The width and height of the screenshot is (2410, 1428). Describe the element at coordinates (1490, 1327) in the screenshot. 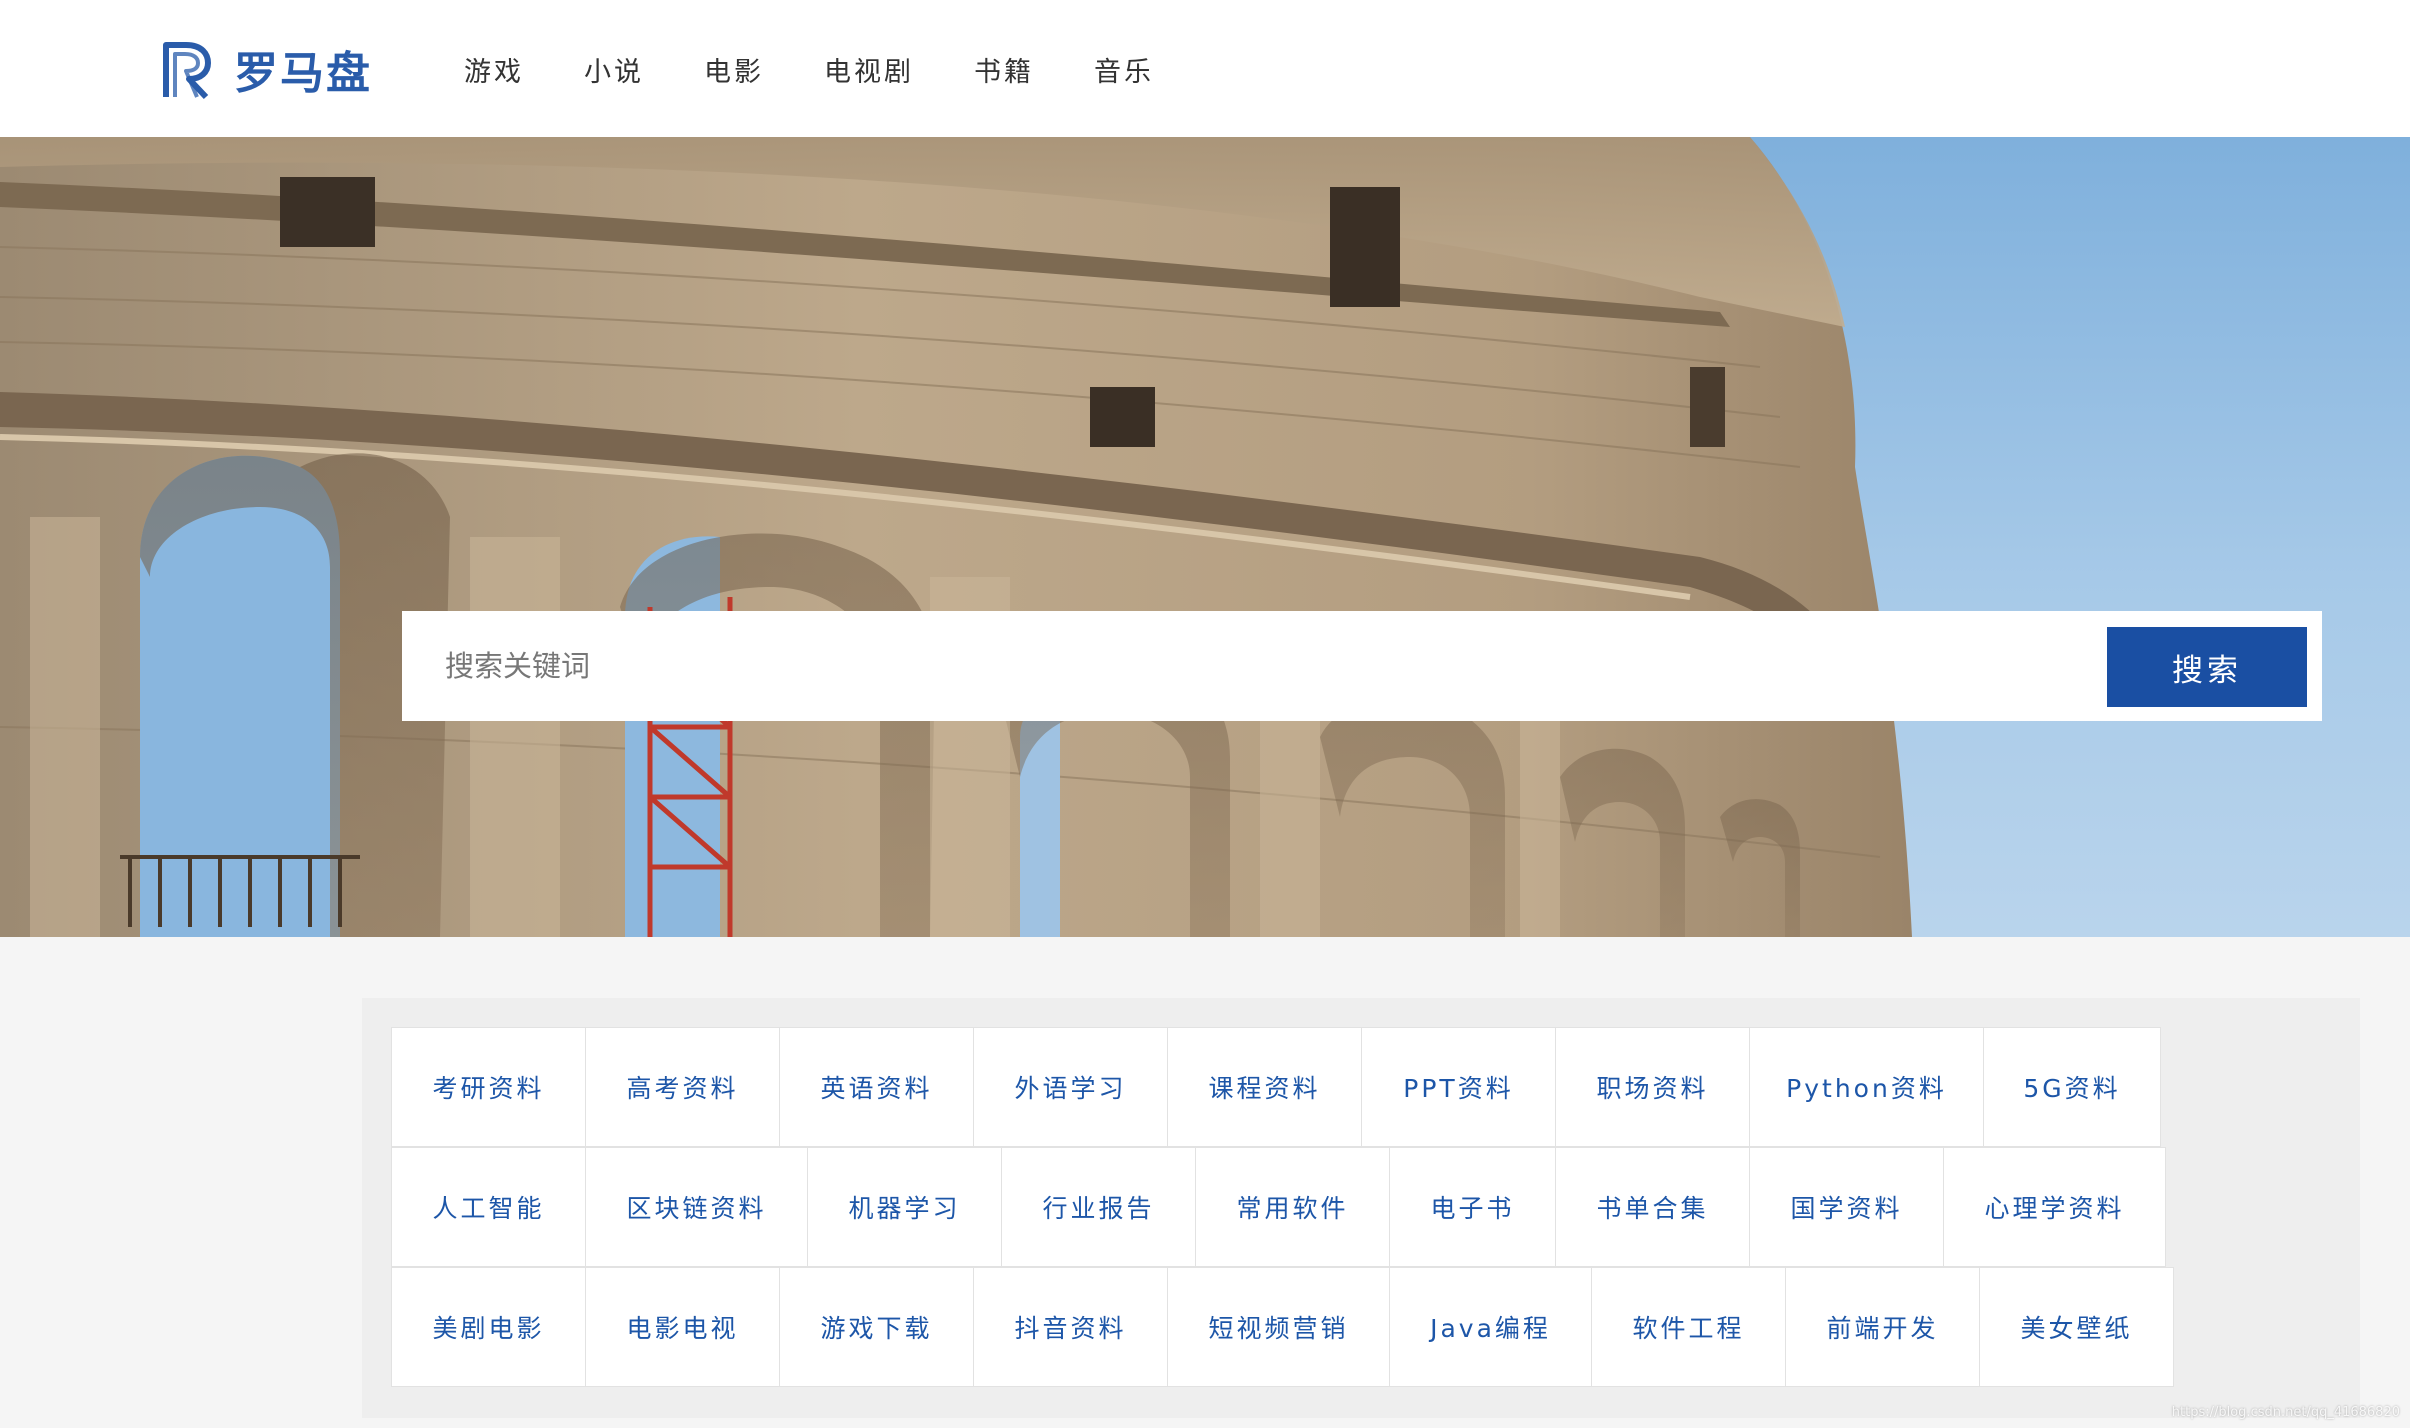

I see `category-java: Java编程` at that location.